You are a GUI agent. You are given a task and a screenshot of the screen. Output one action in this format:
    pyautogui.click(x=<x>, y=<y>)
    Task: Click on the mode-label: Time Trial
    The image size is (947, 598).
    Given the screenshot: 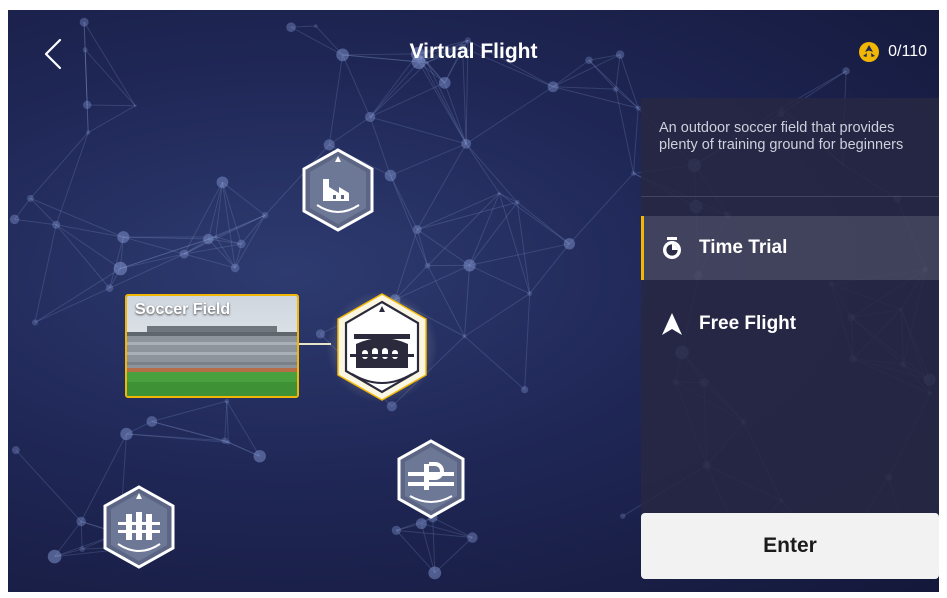 What is the action you would take?
    pyautogui.click(x=743, y=247)
    